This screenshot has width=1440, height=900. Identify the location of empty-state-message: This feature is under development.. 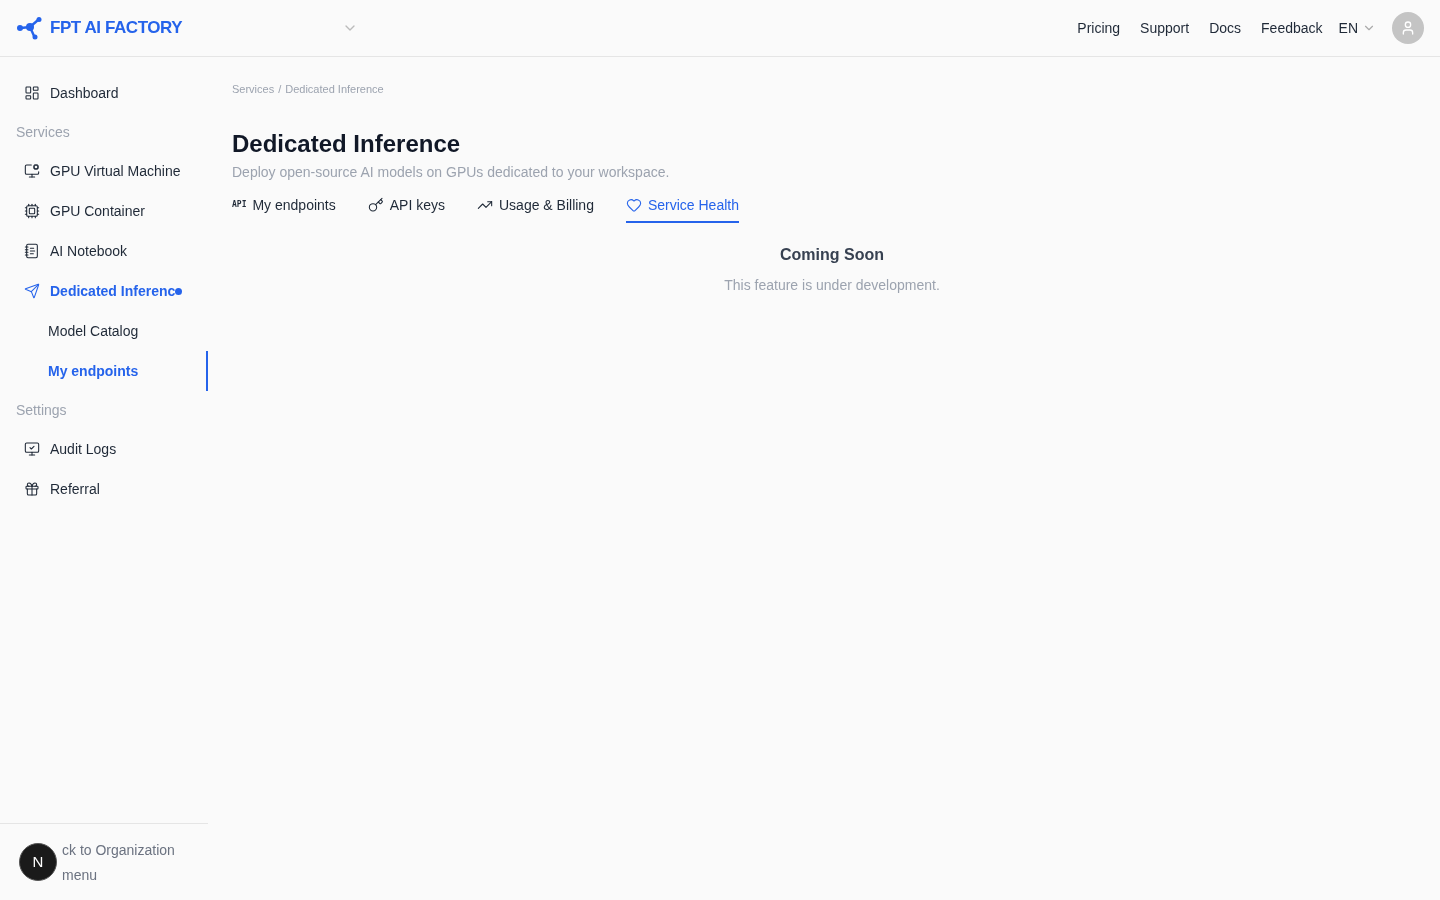
(832, 285).